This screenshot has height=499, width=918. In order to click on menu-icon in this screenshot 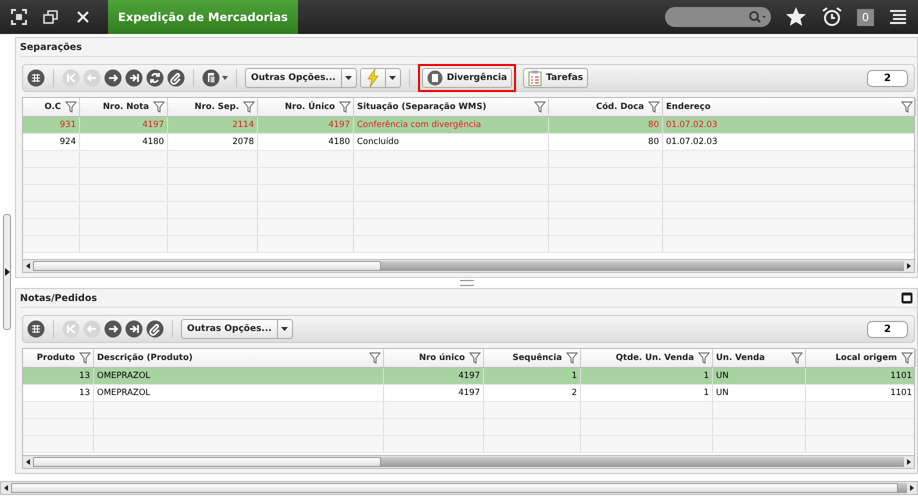, I will do `click(898, 17)`.